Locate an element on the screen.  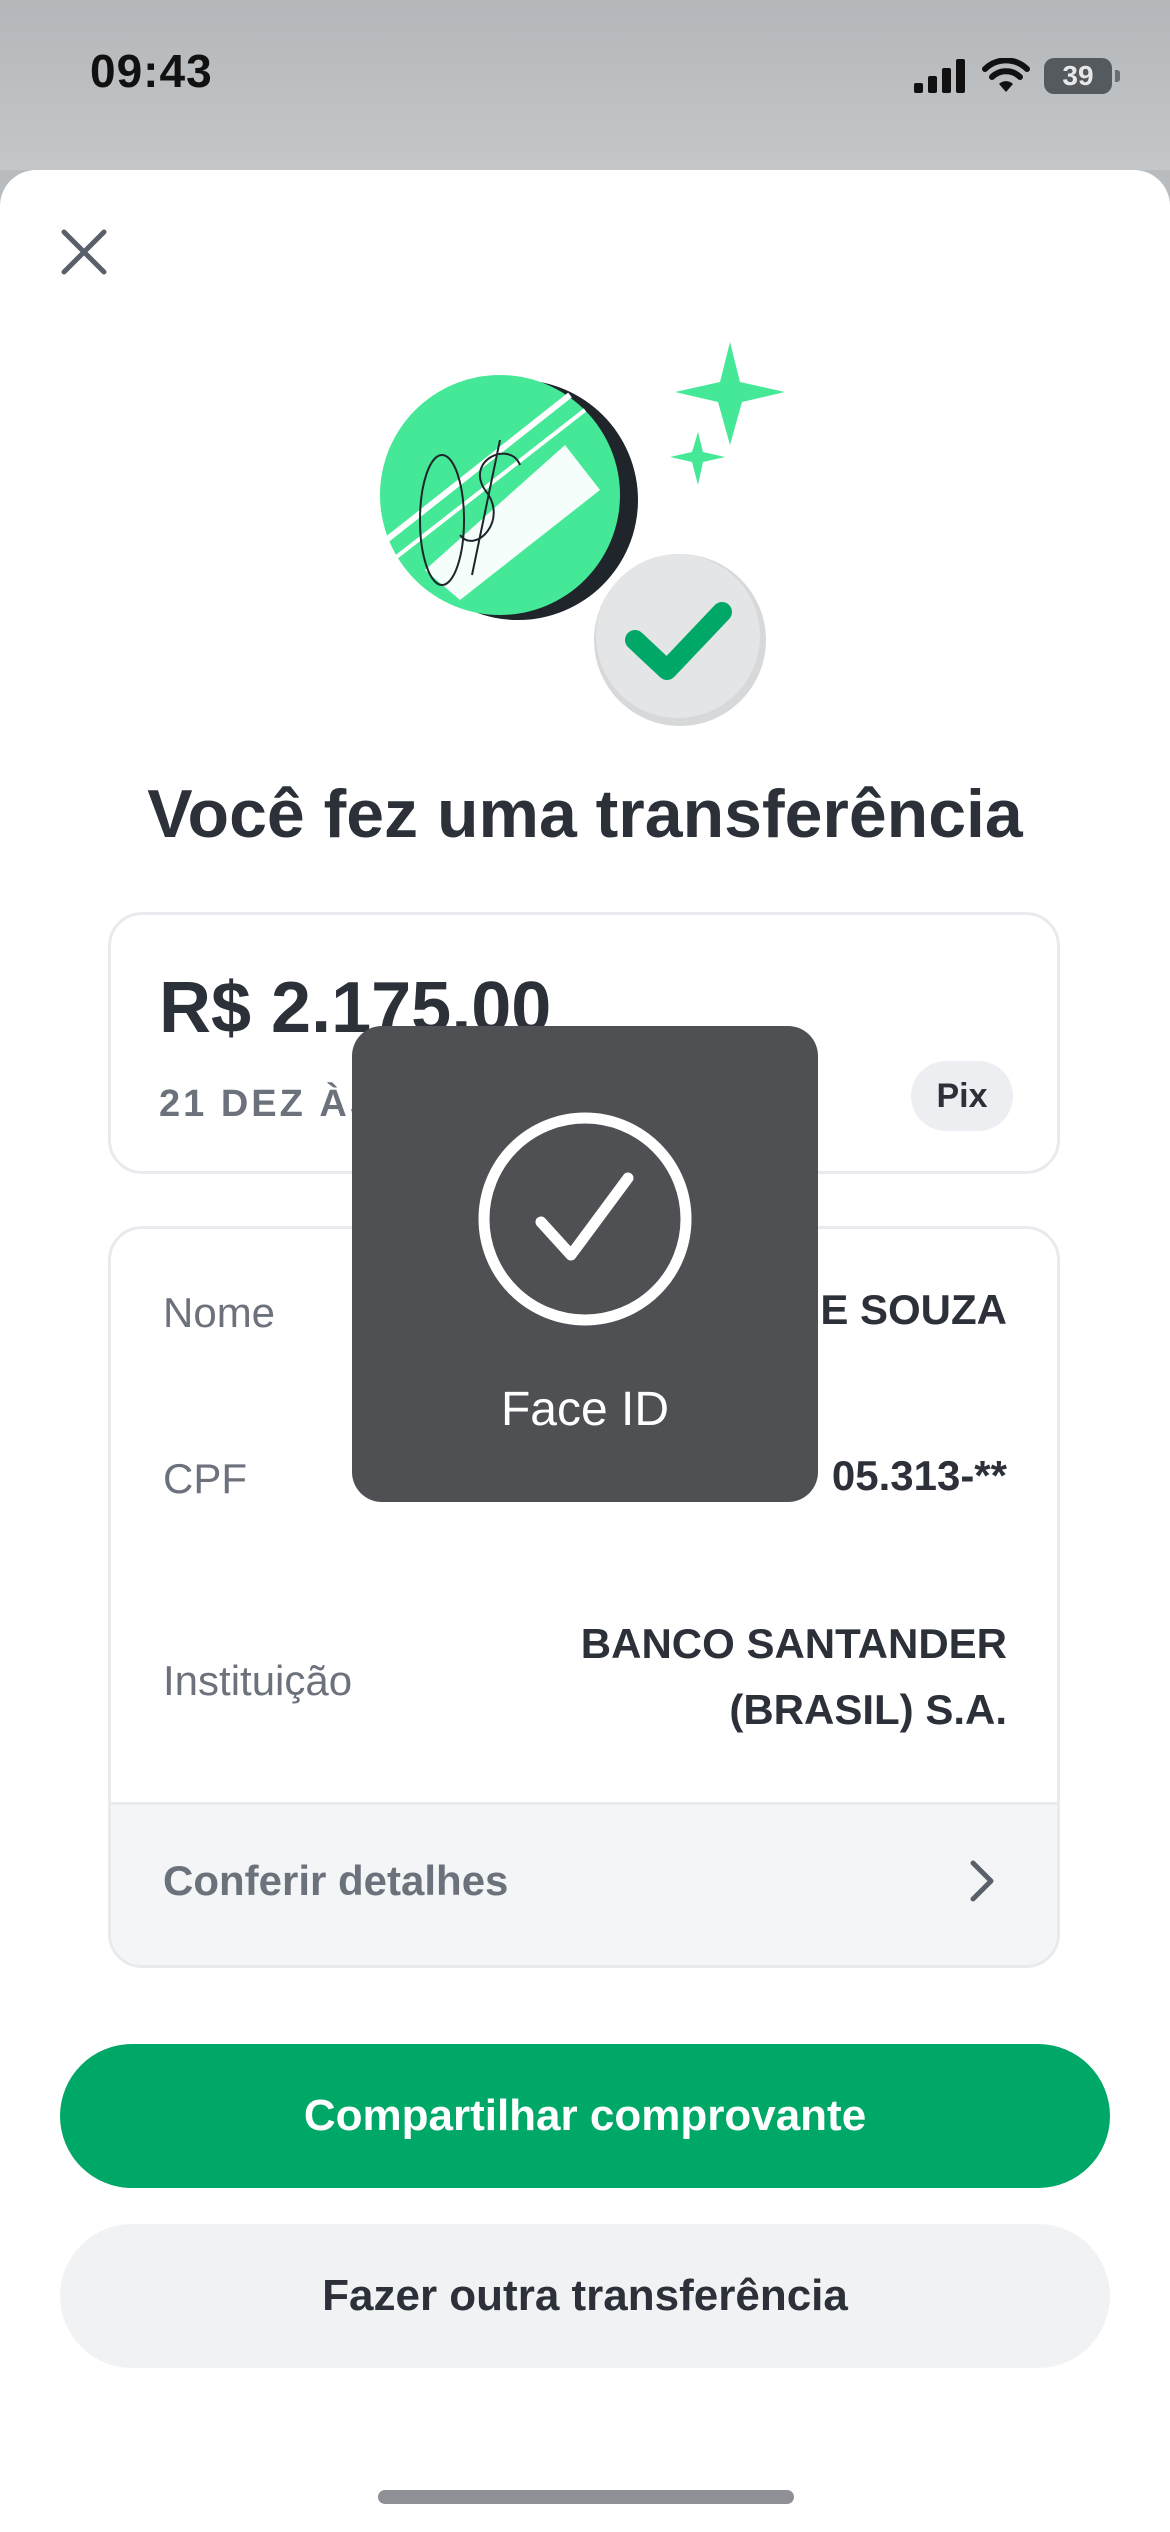
payment-method-badge: Pix is located at coordinates (962, 1096).